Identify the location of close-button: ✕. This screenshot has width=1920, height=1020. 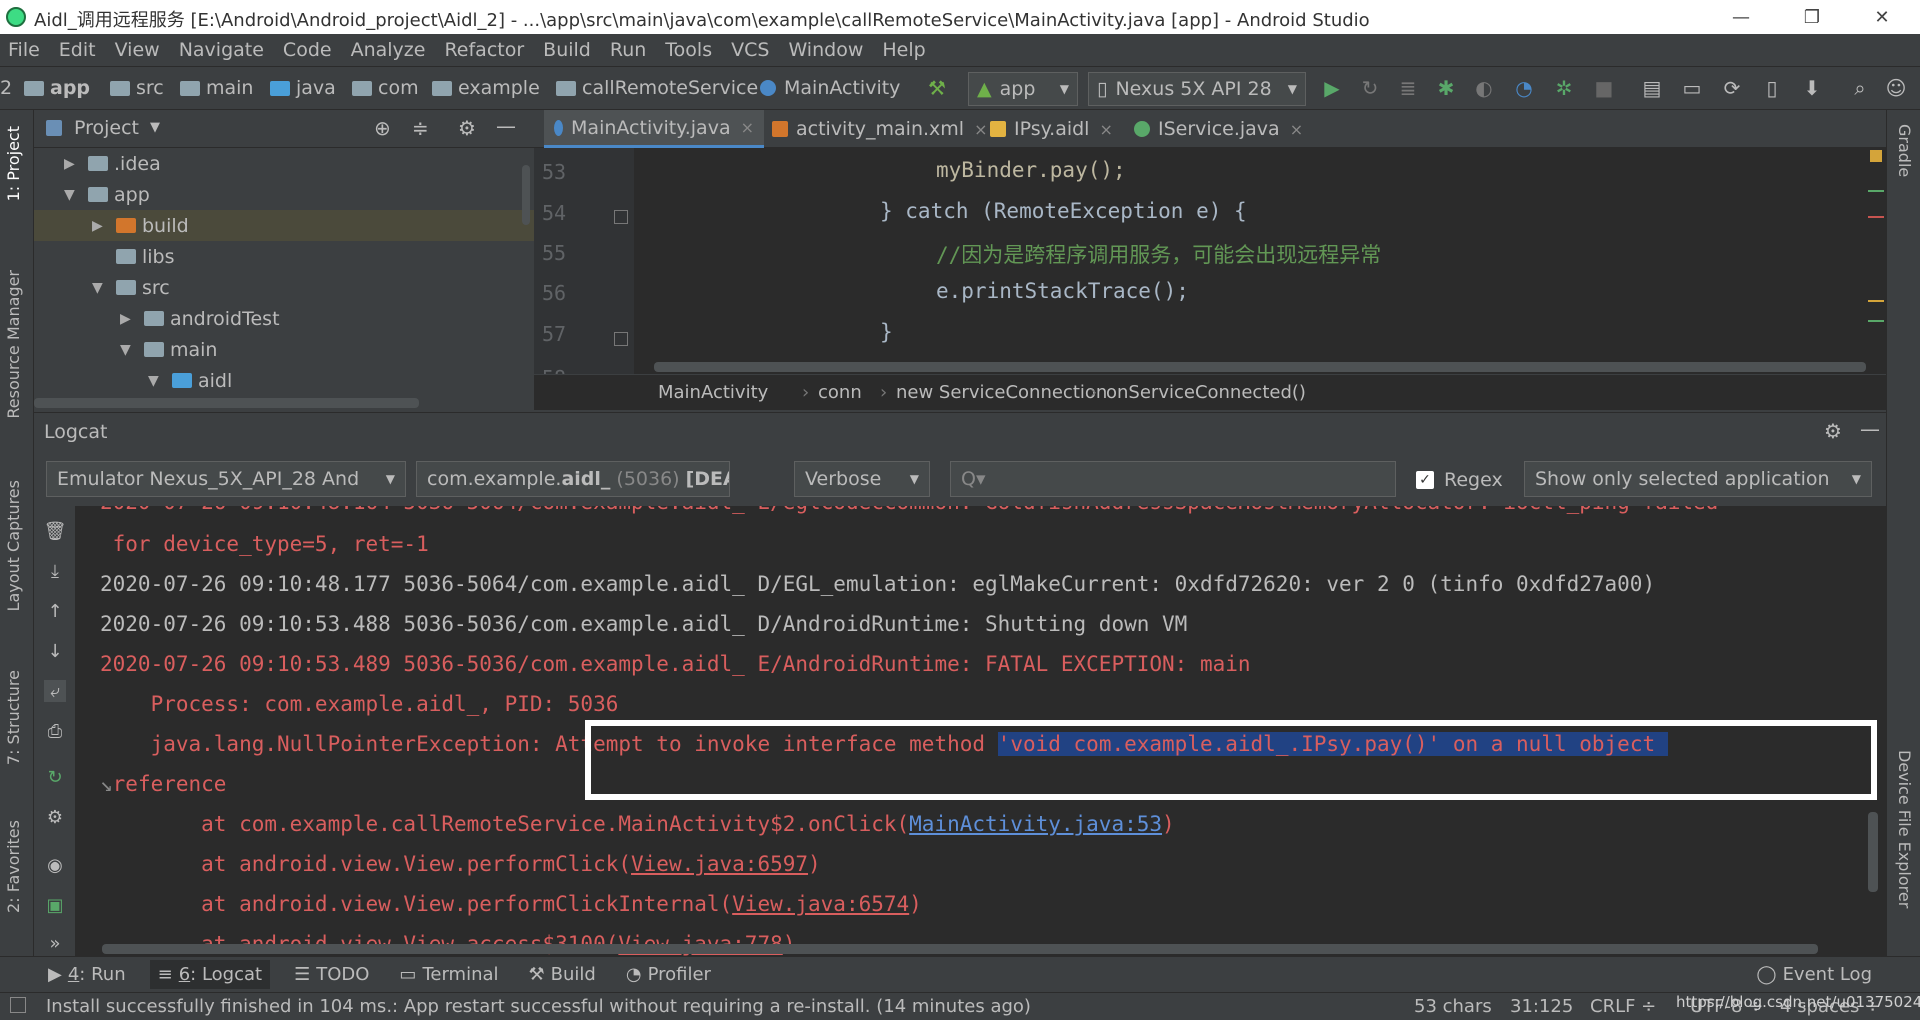
(1882, 17).